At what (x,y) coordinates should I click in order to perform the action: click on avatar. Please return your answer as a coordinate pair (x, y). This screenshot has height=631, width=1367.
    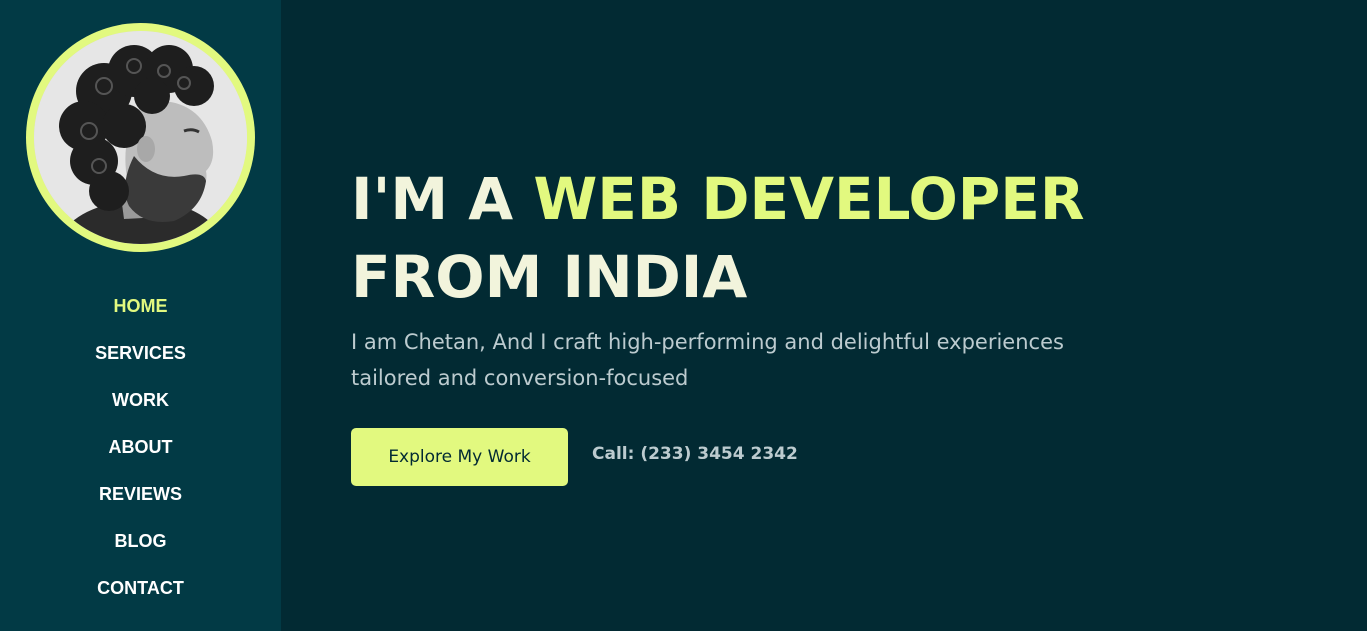
    Looking at the image, I should click on (140, 137).